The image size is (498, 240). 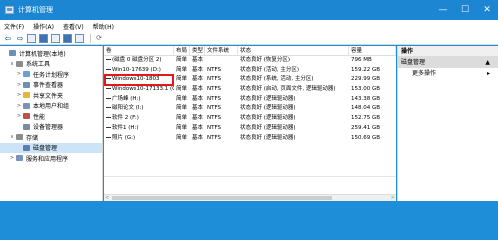 What do you see at coordinates (14, 26) in the screenshot?
I see `menu-file: 文件(F)` at bounding box center [14, 26].